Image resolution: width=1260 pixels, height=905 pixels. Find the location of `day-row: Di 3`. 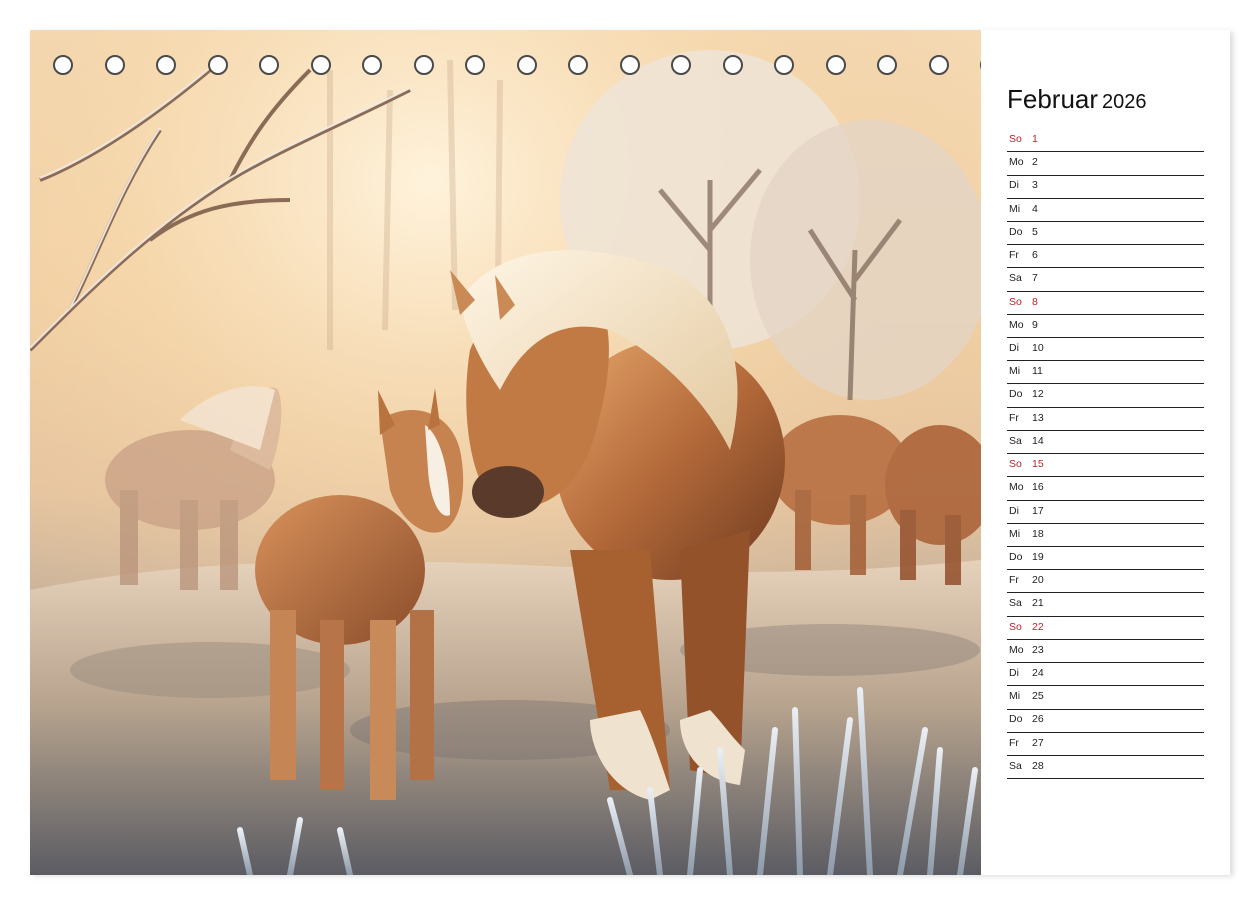

day-row: Di 3 is located at coordinates (1105, 187).